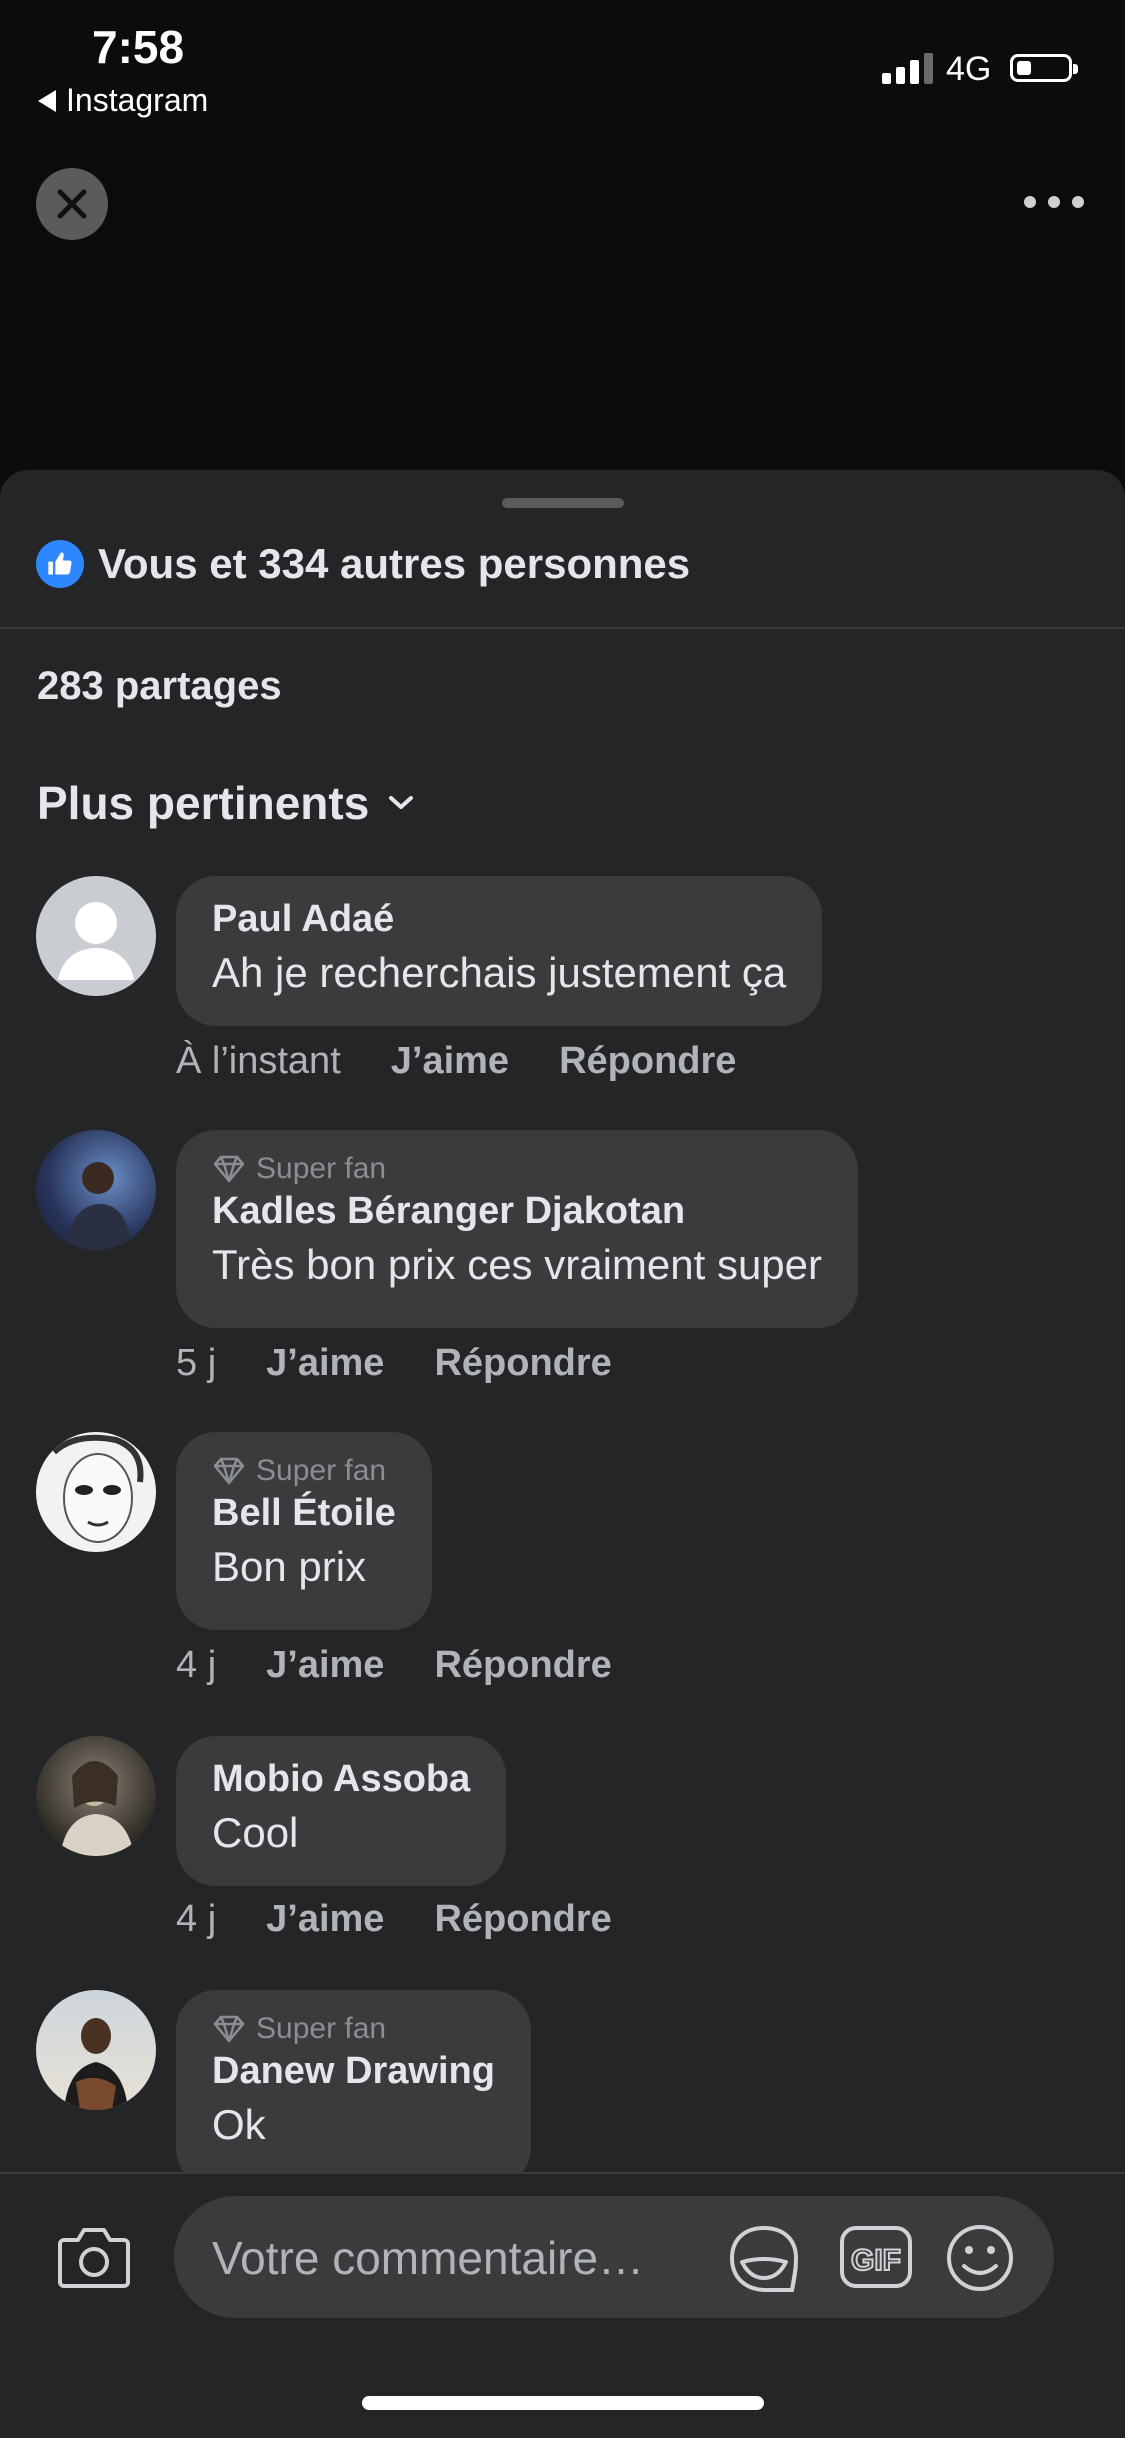  What do you see at coordinates (258, 1061) in the screenshot?
I see `comment-time: À l’instant` at bounding box center [258, 1061].